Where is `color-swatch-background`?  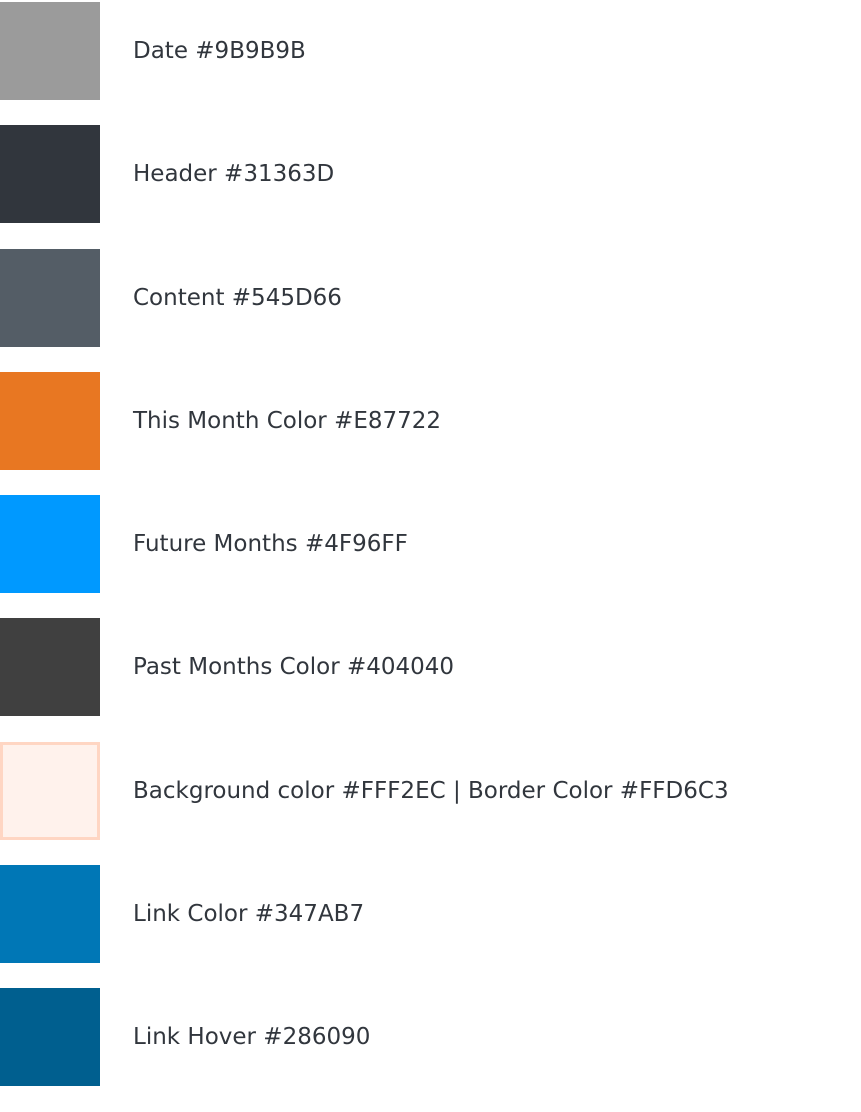
color-swatch-background is located at coordinates (50, 790).